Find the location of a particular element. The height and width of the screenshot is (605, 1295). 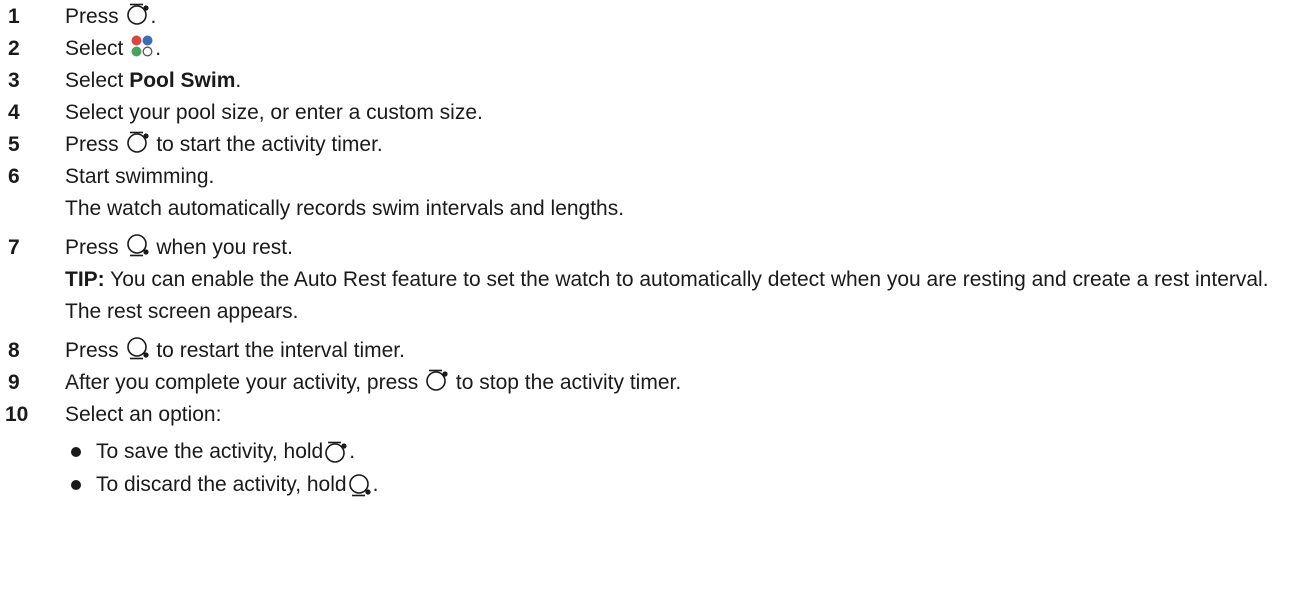

step-number: 7 is located at coordinates (14, 247).